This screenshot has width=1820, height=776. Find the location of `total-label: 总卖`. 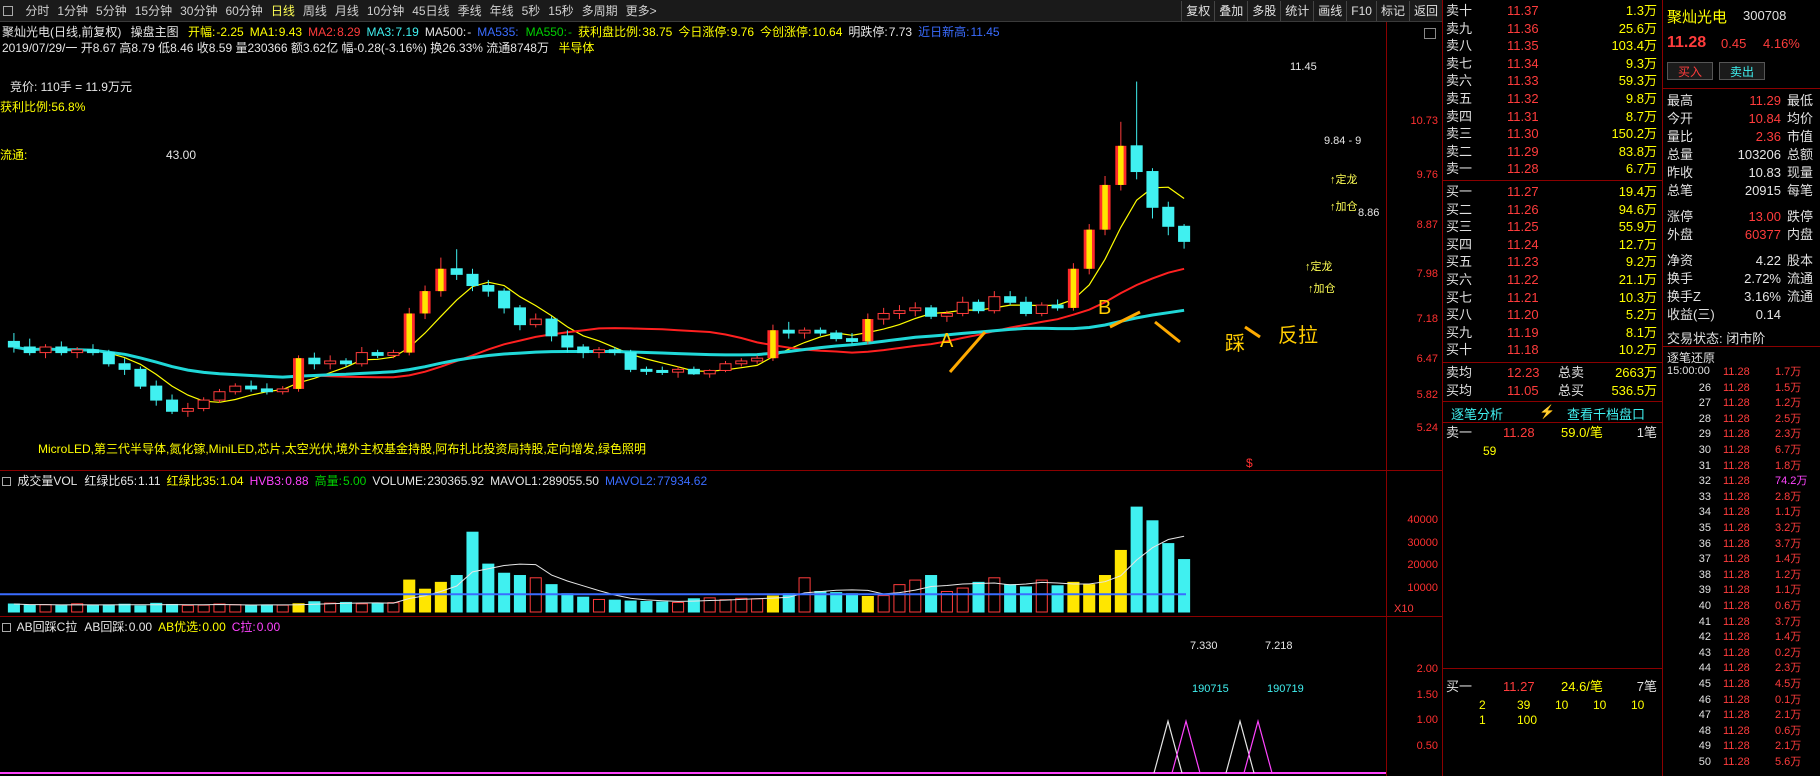

total-label: 总卖 is located at coordinates (1571, 372).